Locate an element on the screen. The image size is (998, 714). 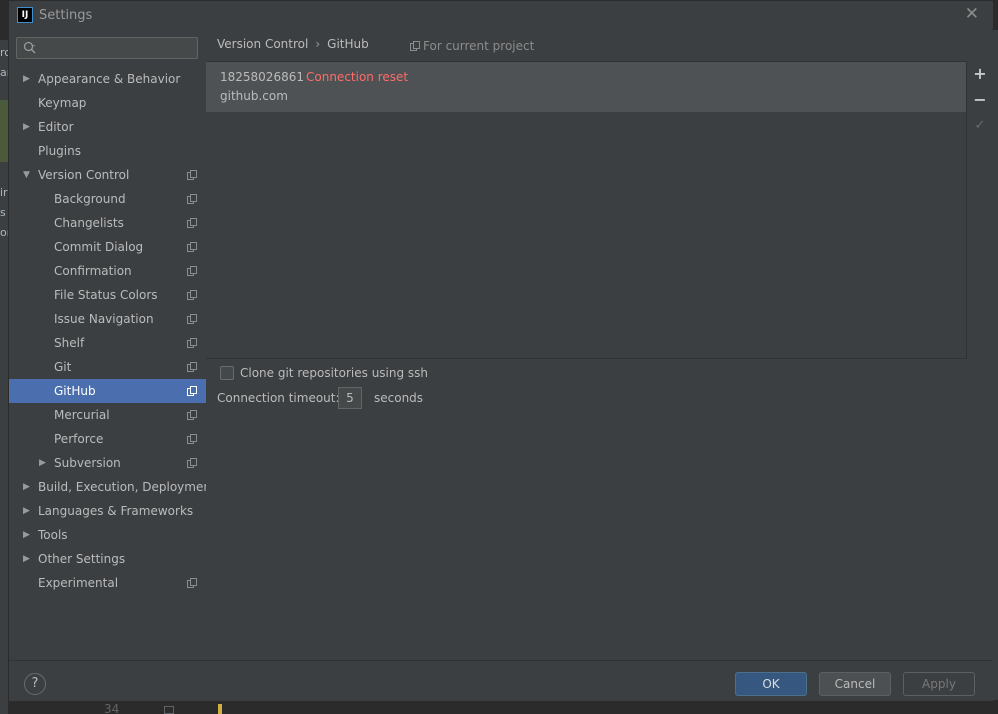
sidebar-item-confirmation: Confirmation is located at coordinates (107, 271).